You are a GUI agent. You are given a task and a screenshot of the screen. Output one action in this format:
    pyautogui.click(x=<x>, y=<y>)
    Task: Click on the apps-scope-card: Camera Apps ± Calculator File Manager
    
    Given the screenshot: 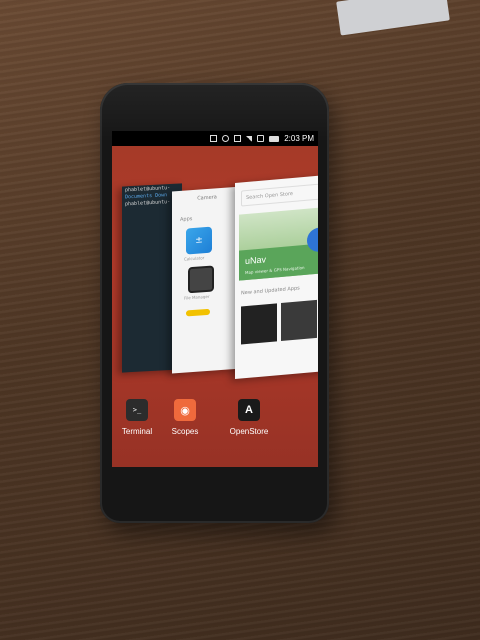 What is the action you would take?
    pyautogui.click(x=207, y=280)
    